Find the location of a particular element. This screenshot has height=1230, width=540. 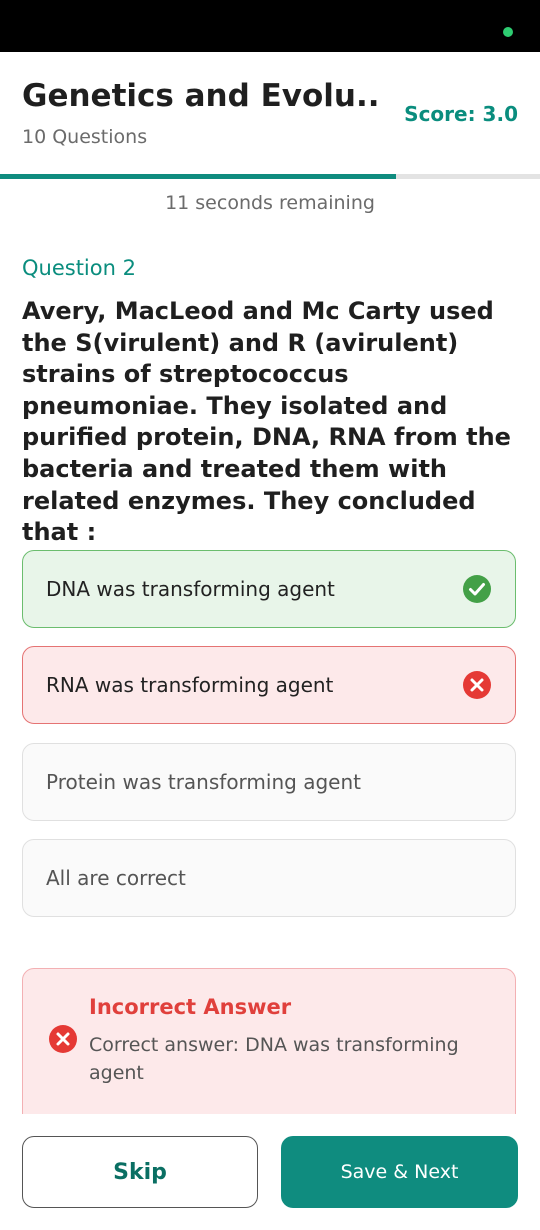

check-circle-icon is located at coordinates (477, 589).